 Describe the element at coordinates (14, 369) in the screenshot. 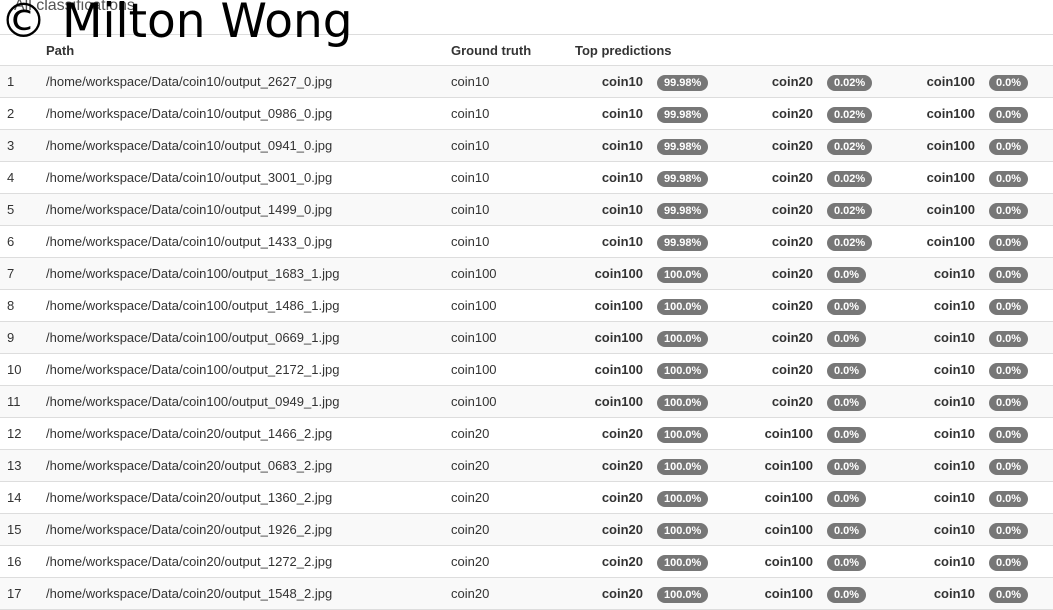

I see `row-index: 10` at that location.